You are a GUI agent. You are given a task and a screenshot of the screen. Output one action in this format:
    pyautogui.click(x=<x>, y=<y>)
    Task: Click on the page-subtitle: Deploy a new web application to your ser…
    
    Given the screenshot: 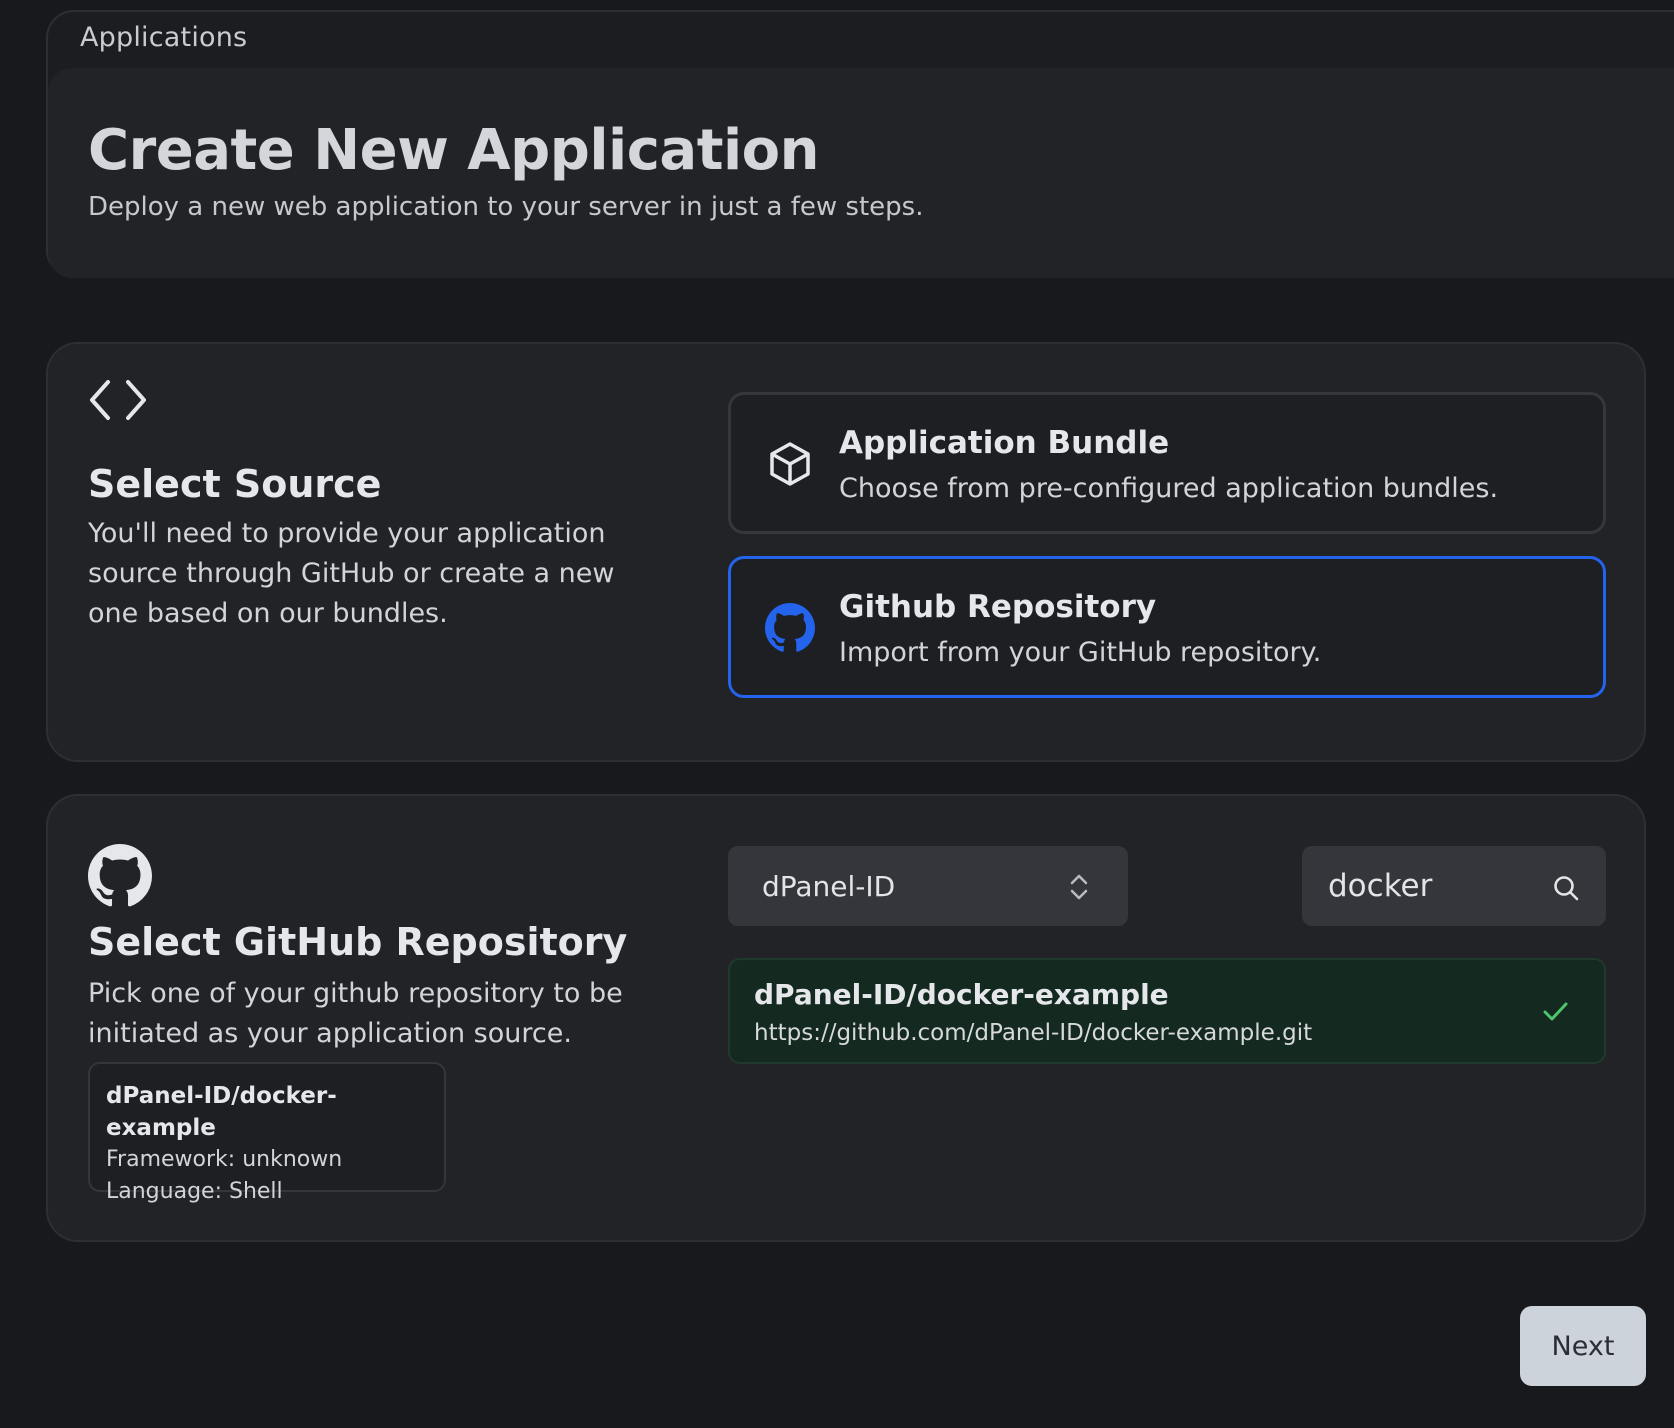 What is the action you would take?
    pyautogui.click(x=506, y=207)
    